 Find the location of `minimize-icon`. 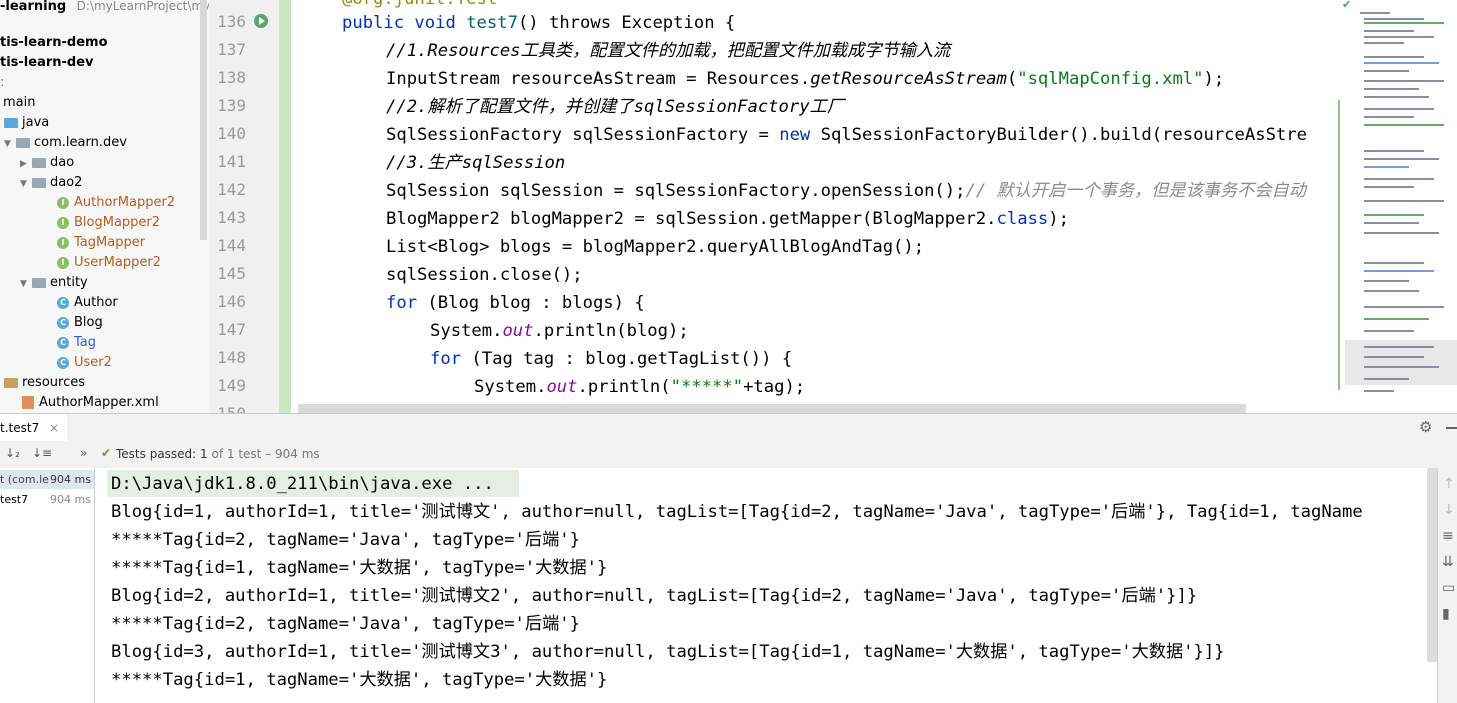

minimize-icon is located at coordinates (1451, 428).